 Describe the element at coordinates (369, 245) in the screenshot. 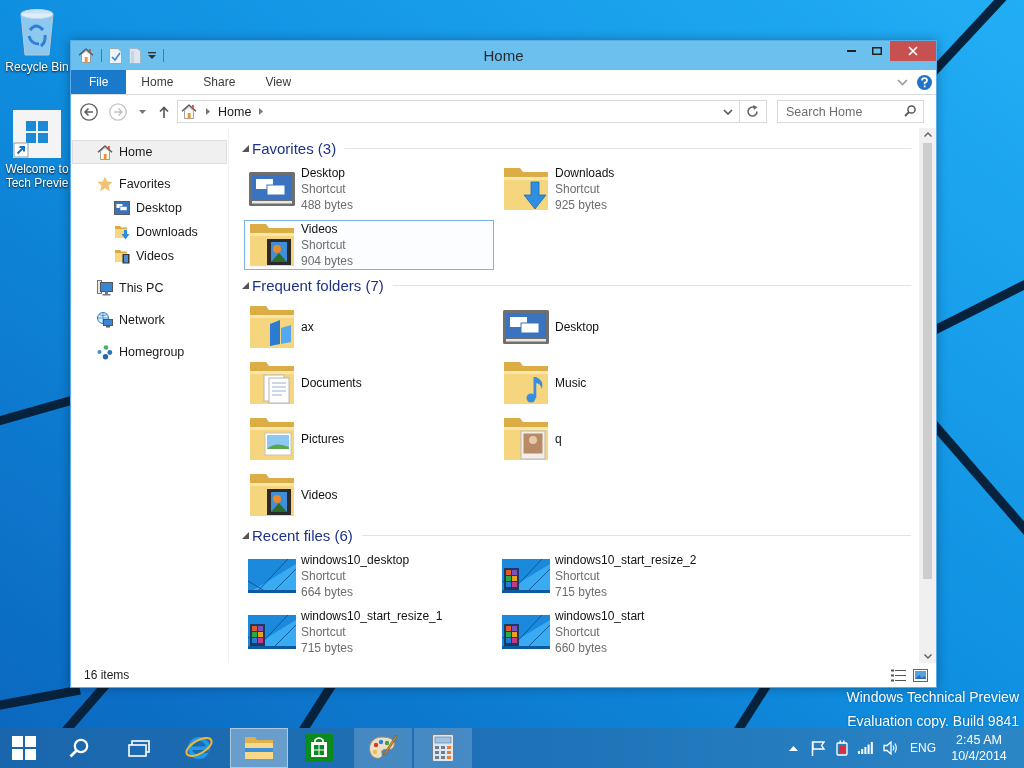

I see `item-tile: Videos Shortcut 904 bytes` at that location.